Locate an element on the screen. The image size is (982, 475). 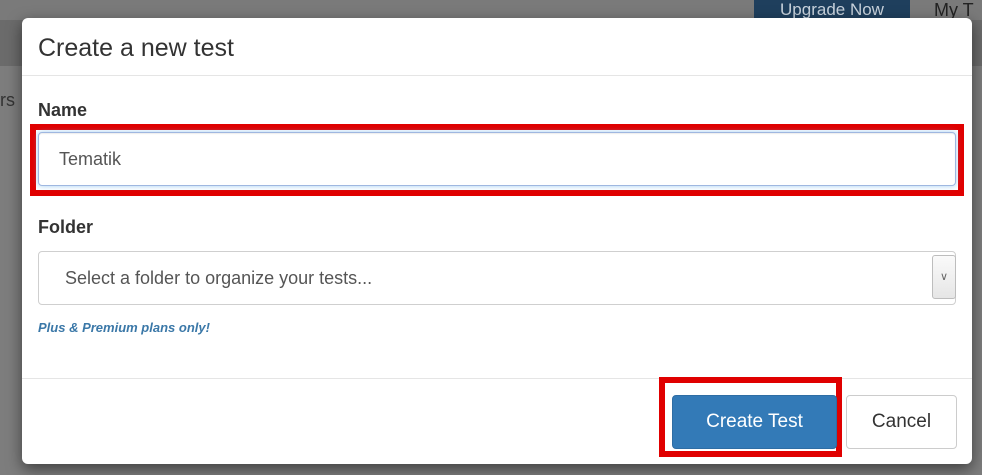
chevron-down-icon: ∨ is located at coordinates (944, 277).